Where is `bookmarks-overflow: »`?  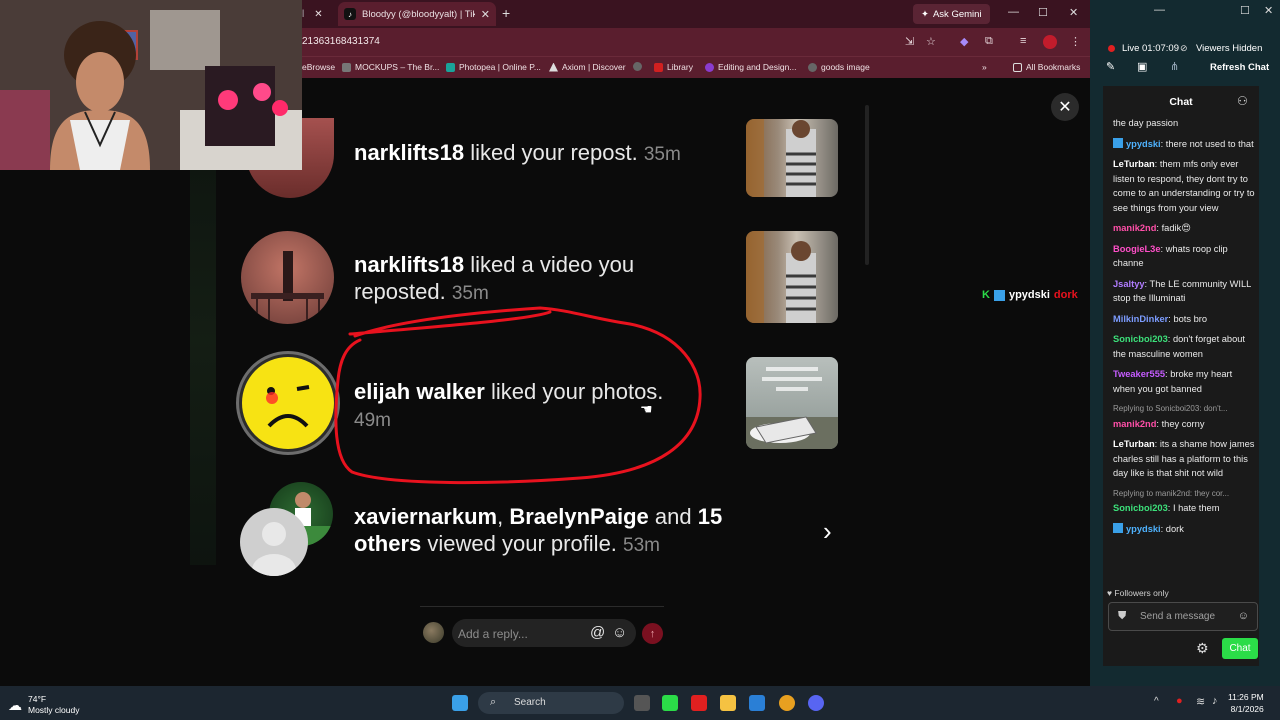 bookmarks-overflow: » is located at coordinates (984, 67).